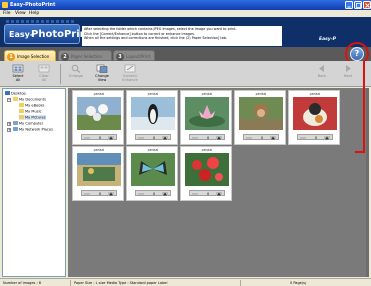 This screenshot has width=371, height=286. Describe the element at coordinates (20, 13) in the screenshot. I see `menu-view: View` at that location.